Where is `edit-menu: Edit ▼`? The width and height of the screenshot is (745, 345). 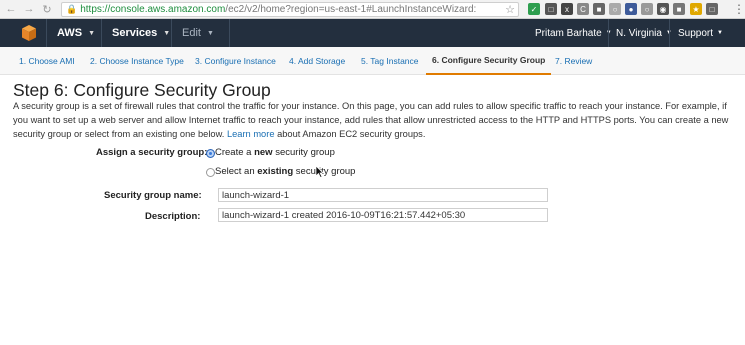
edit-menu: Edit ▼ is located at coordinates (198, 33).